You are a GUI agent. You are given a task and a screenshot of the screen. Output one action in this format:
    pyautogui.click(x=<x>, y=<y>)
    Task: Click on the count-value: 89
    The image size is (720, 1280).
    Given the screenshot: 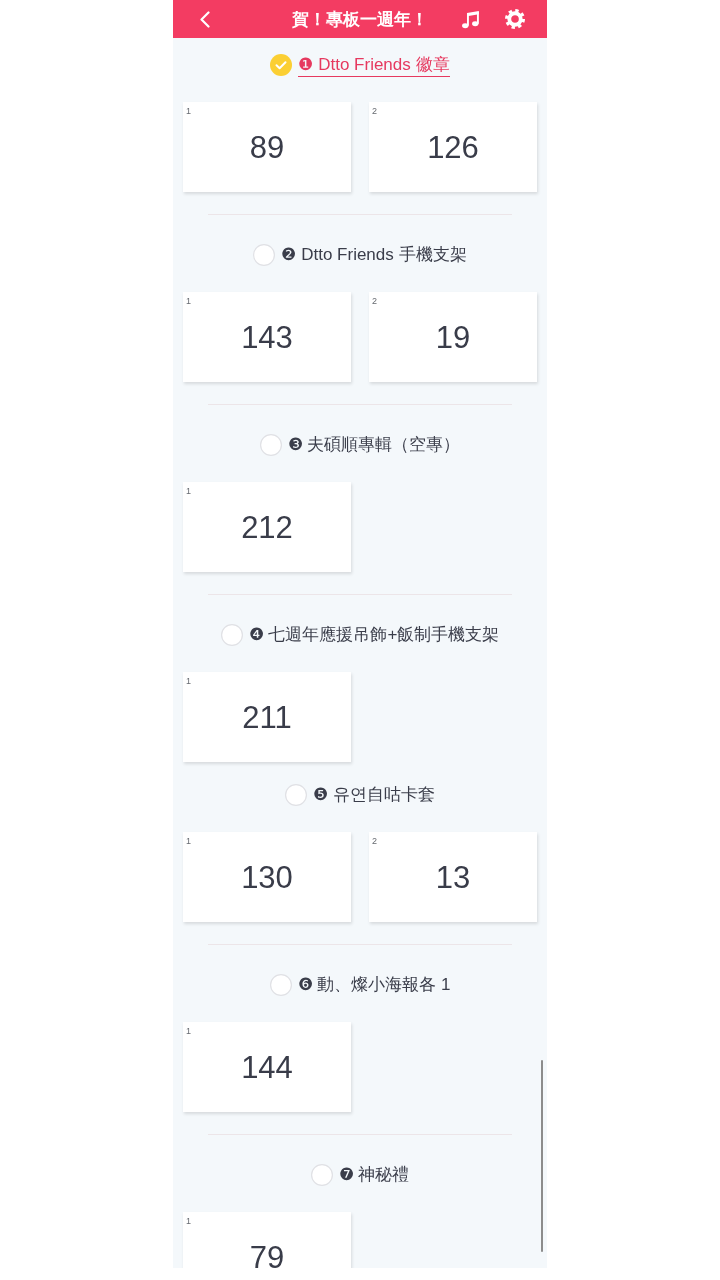 What is the action you would take?
    pyautogui.click(x=267, y=147)
    